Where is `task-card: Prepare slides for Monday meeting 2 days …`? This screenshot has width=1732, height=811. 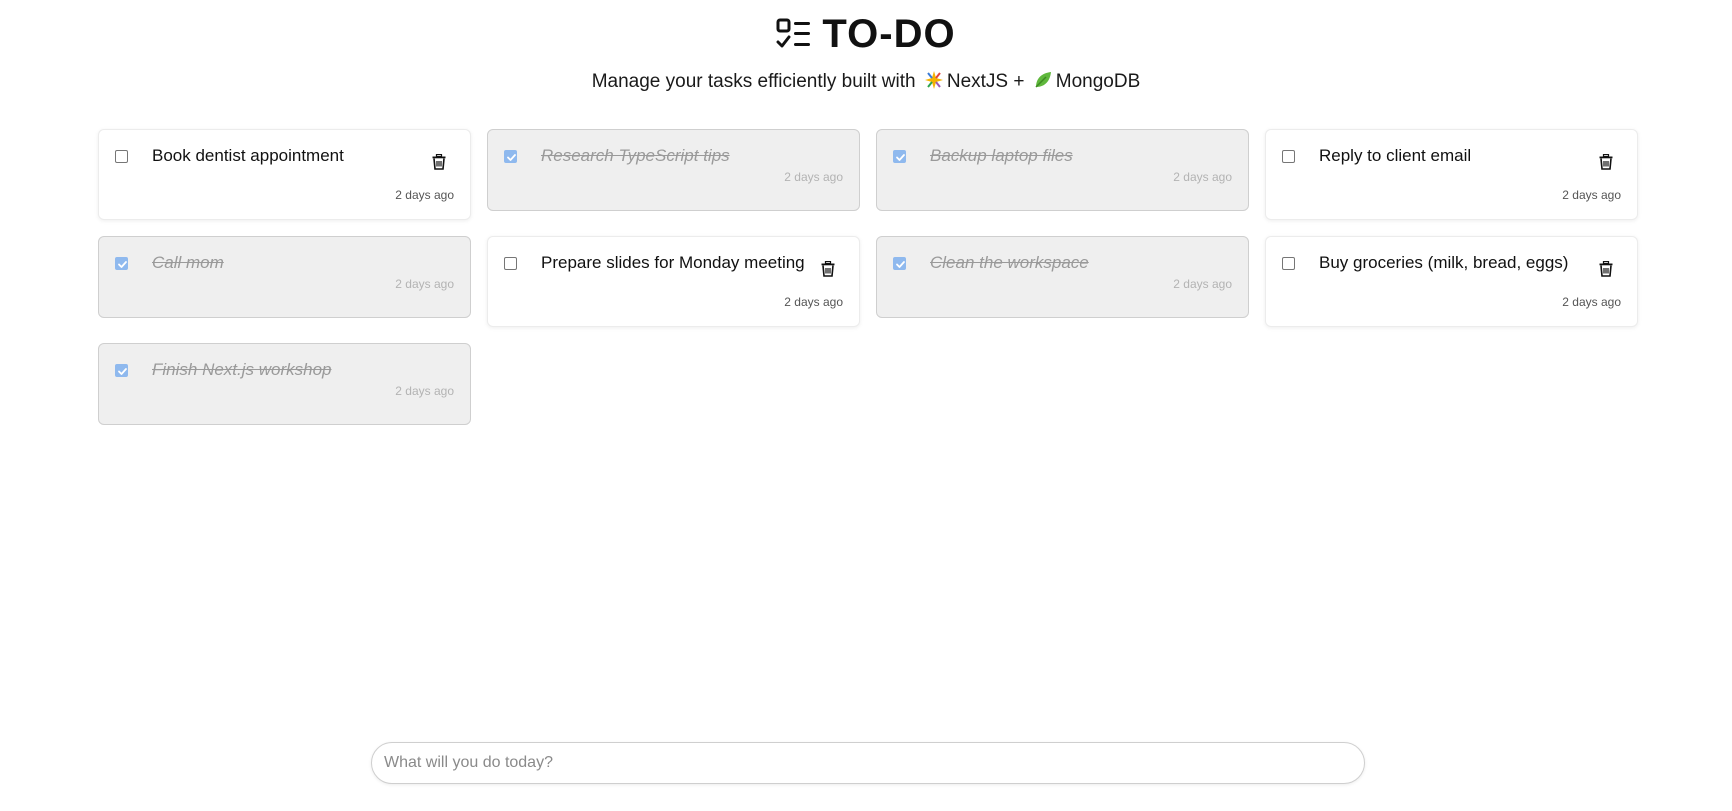 task-card: Prepare slides for Monday meeting 2 days … is located at coordinates (673, 281).